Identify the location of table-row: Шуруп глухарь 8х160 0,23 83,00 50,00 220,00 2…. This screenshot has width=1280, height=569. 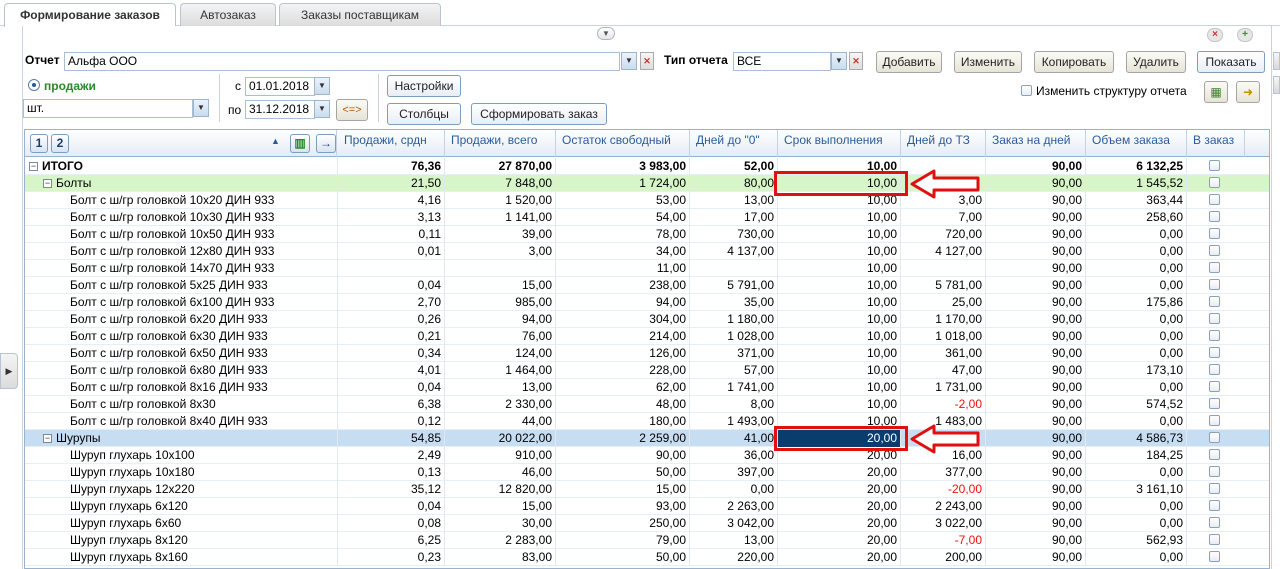
(647, 557).